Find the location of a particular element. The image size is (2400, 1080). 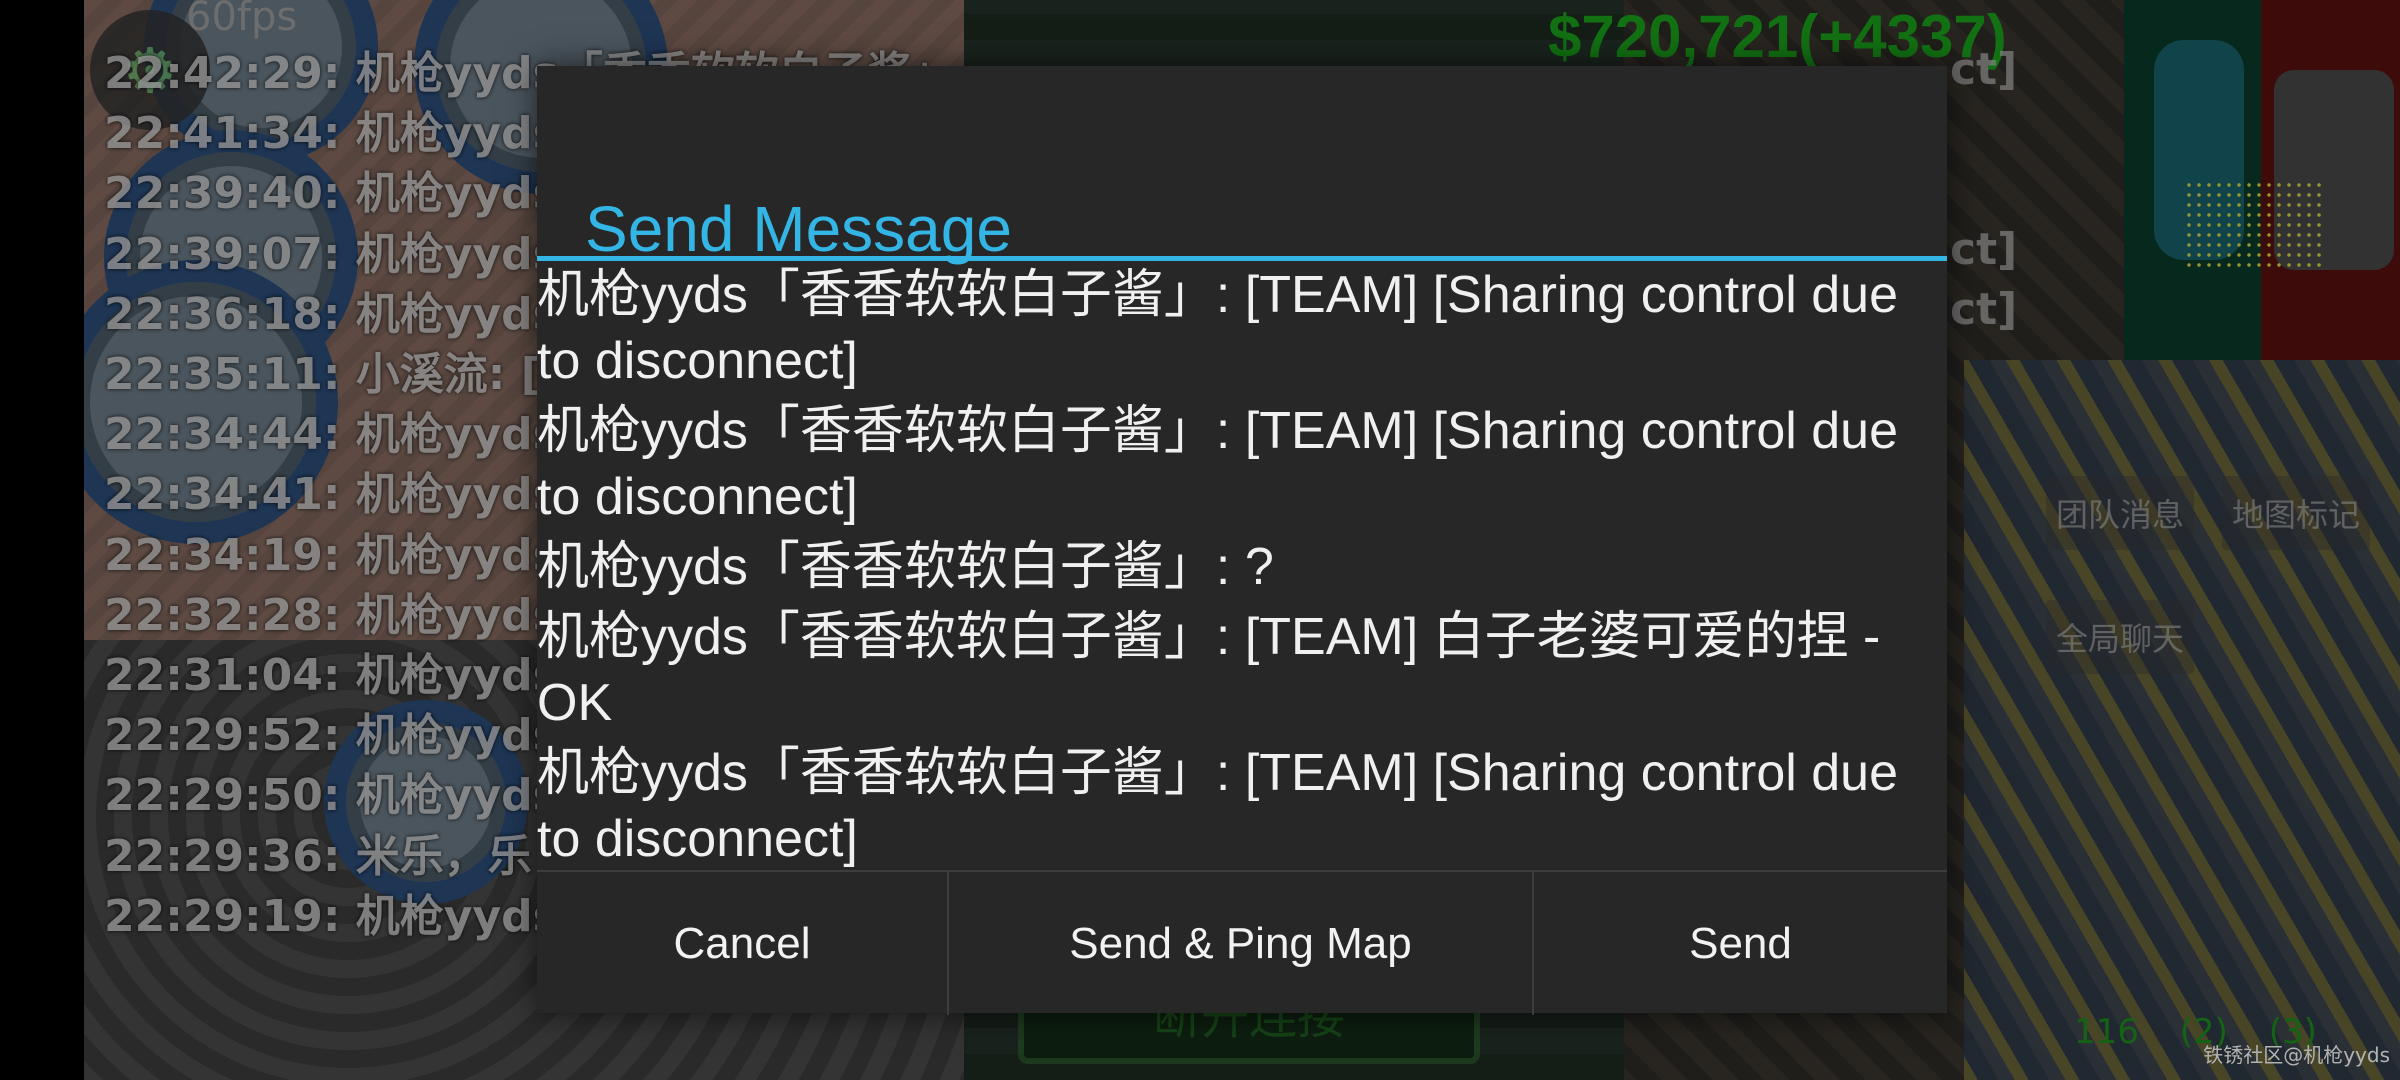

send-button: Send is located at coordinates (1739, 943).